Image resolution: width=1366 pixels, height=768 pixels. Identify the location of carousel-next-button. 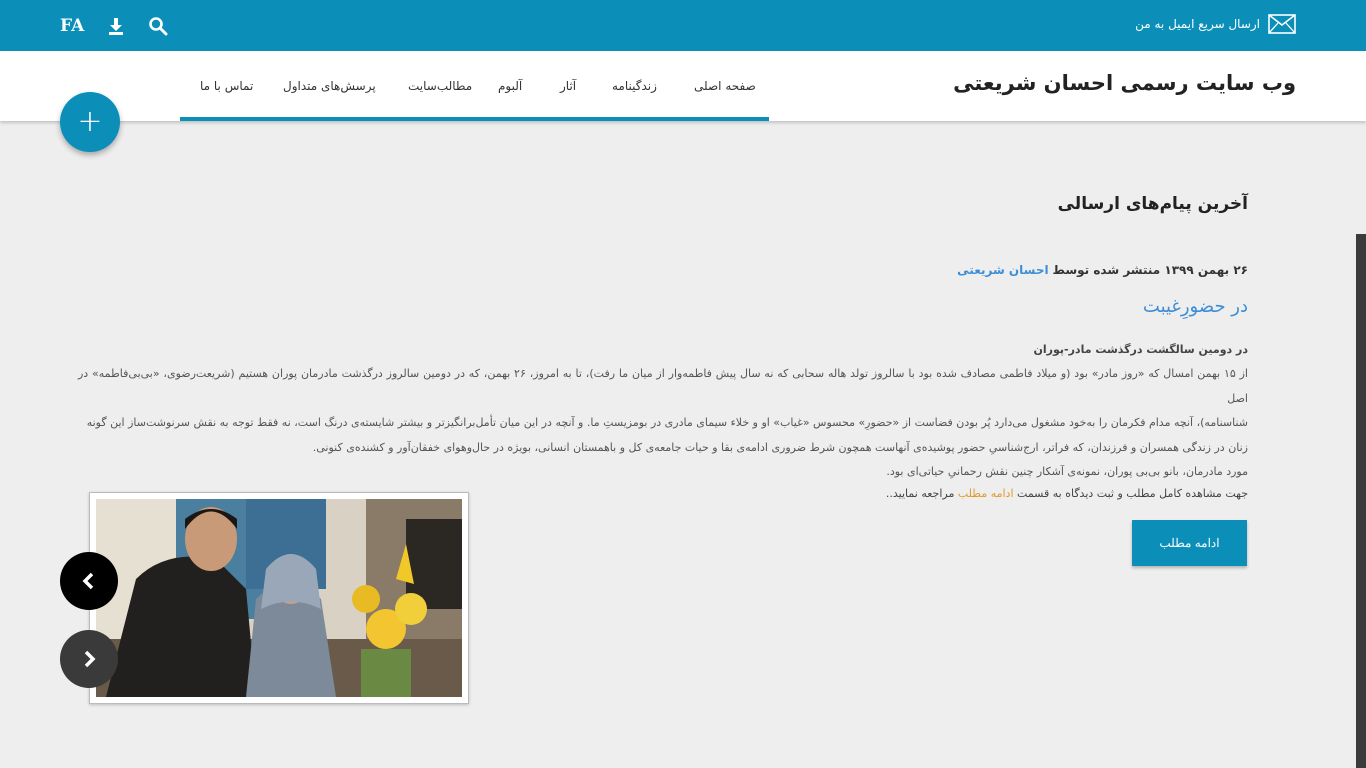
(89, 659).